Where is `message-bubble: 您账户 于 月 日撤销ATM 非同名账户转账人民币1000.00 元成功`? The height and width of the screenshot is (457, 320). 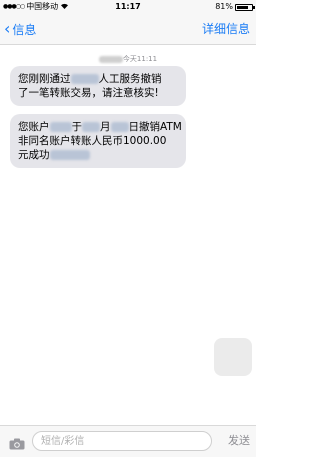
message-bubble: 您账户 于 月 日撤销ATM 非同名账户转账人民币1000.00 元成功 is located at coordinates (98, 141).